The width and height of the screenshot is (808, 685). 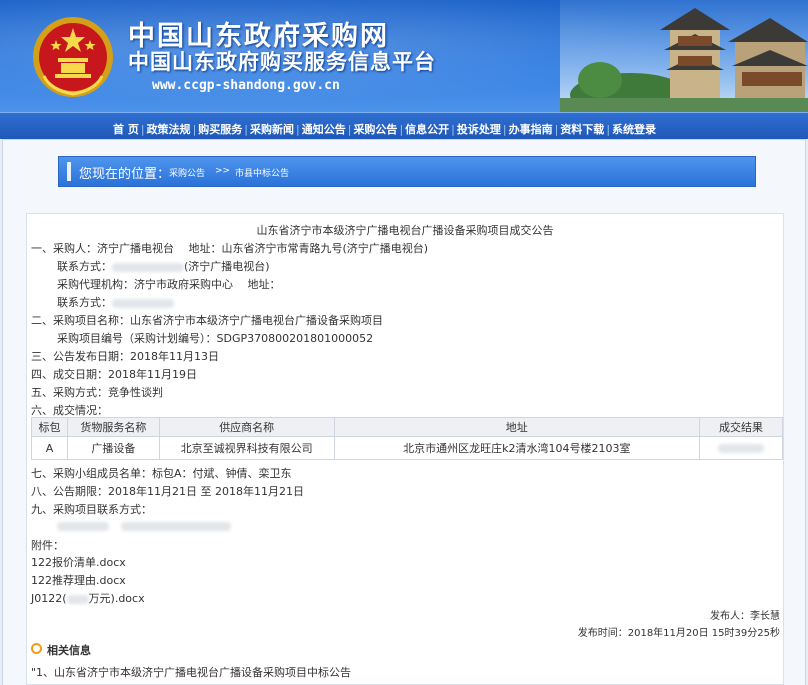 I want to click on purchaser-contact: 联系方式： (济宁广播电视台), so click(x=163, y=266).